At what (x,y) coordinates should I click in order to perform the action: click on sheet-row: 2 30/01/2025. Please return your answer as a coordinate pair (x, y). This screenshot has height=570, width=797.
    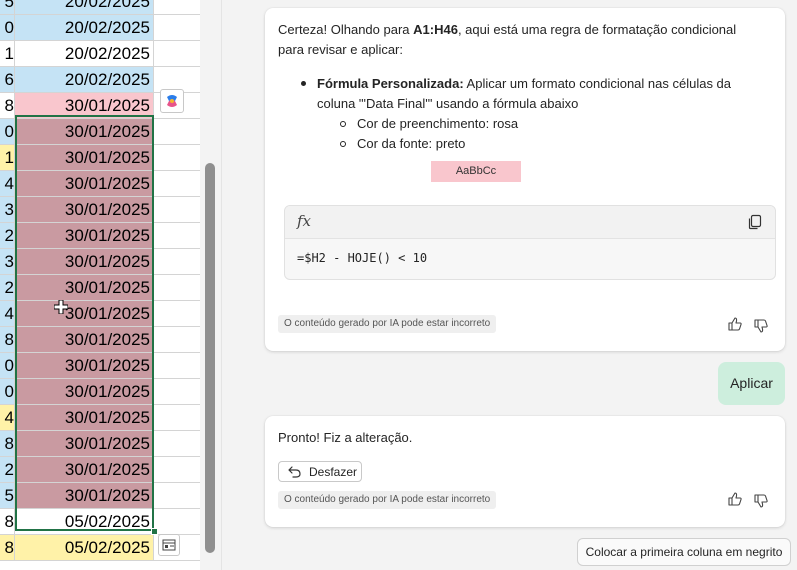
    Looking at the image, I should click on (100, 236).